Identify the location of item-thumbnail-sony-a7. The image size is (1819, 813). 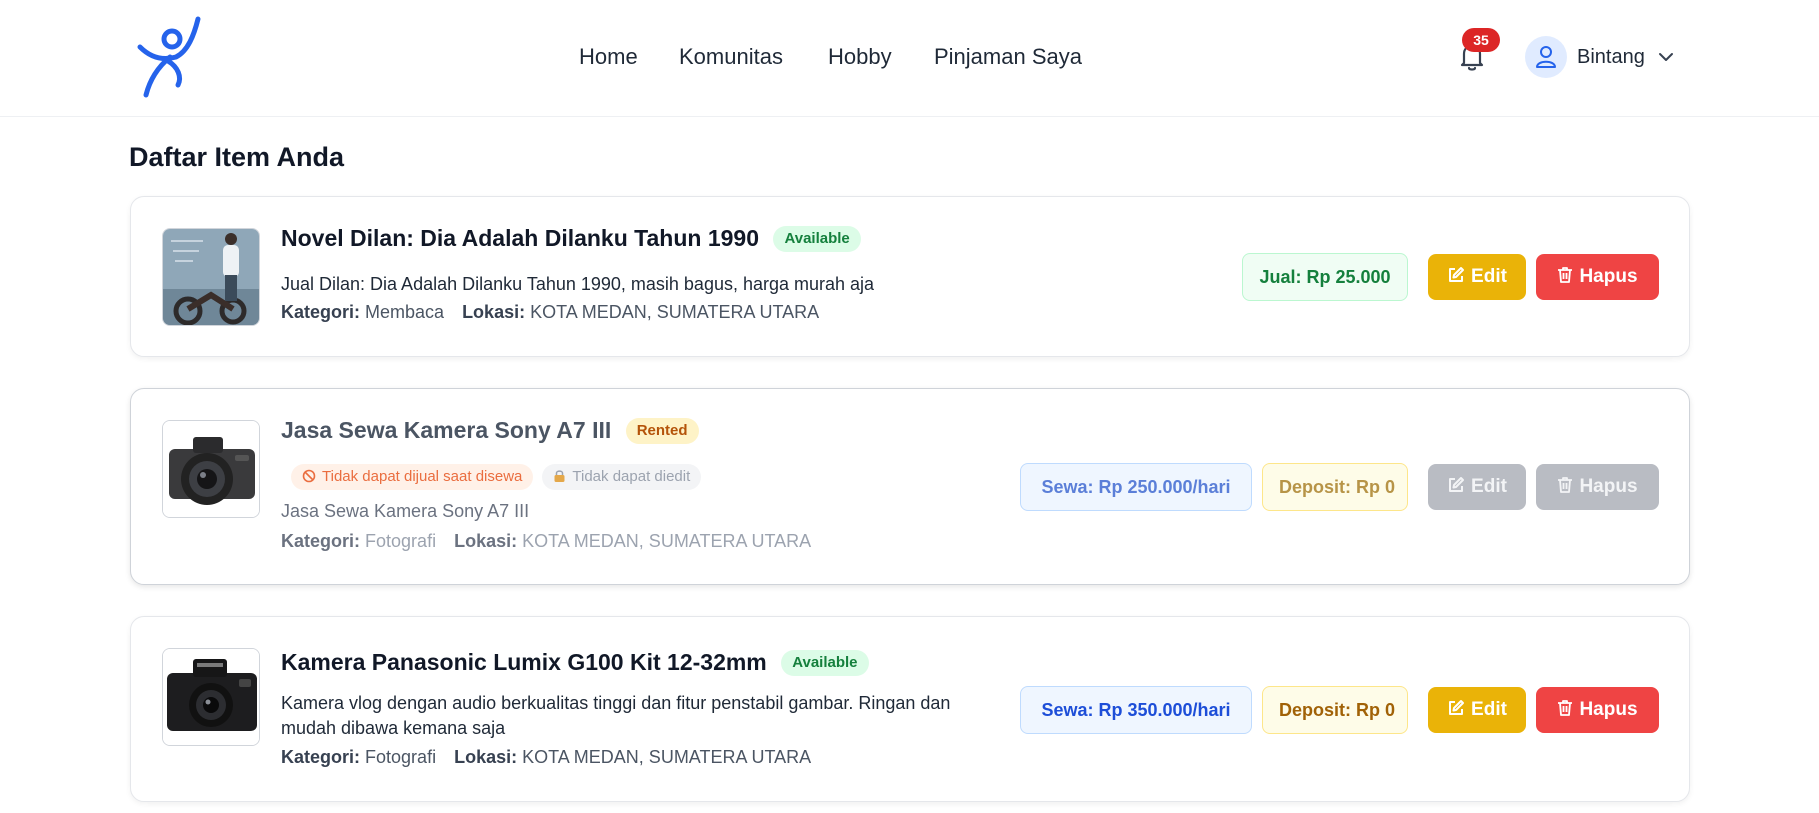
(211, 469).